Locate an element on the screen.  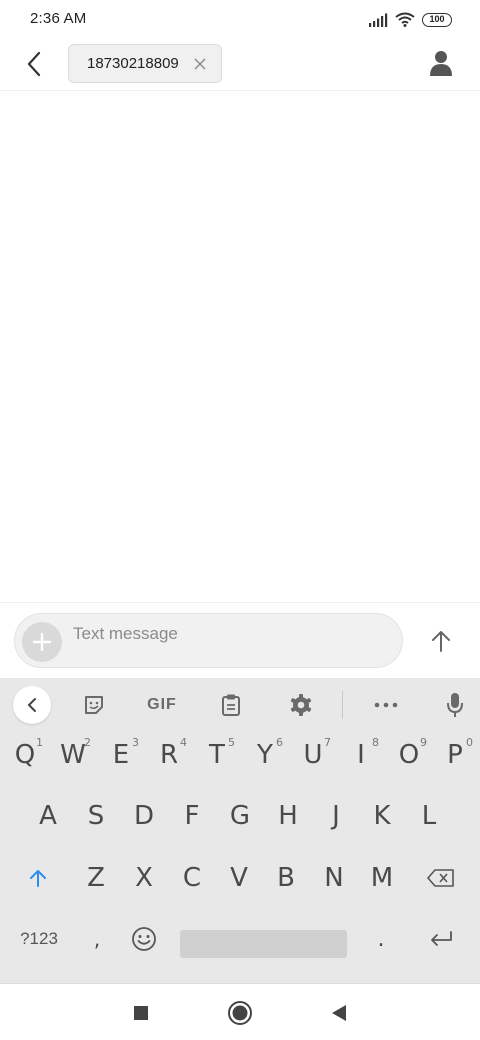
back-triangle-icon is located at coordinates (339, 1013).